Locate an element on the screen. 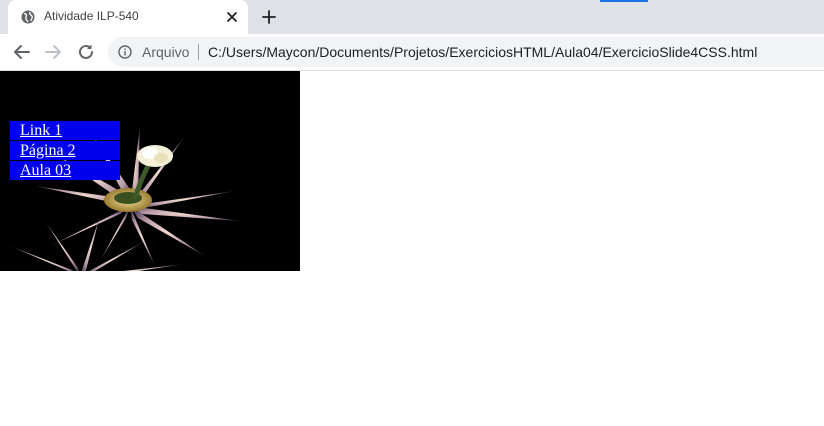  menu-link-pagina-2: Página 2 is located at coordinates (65, 150).